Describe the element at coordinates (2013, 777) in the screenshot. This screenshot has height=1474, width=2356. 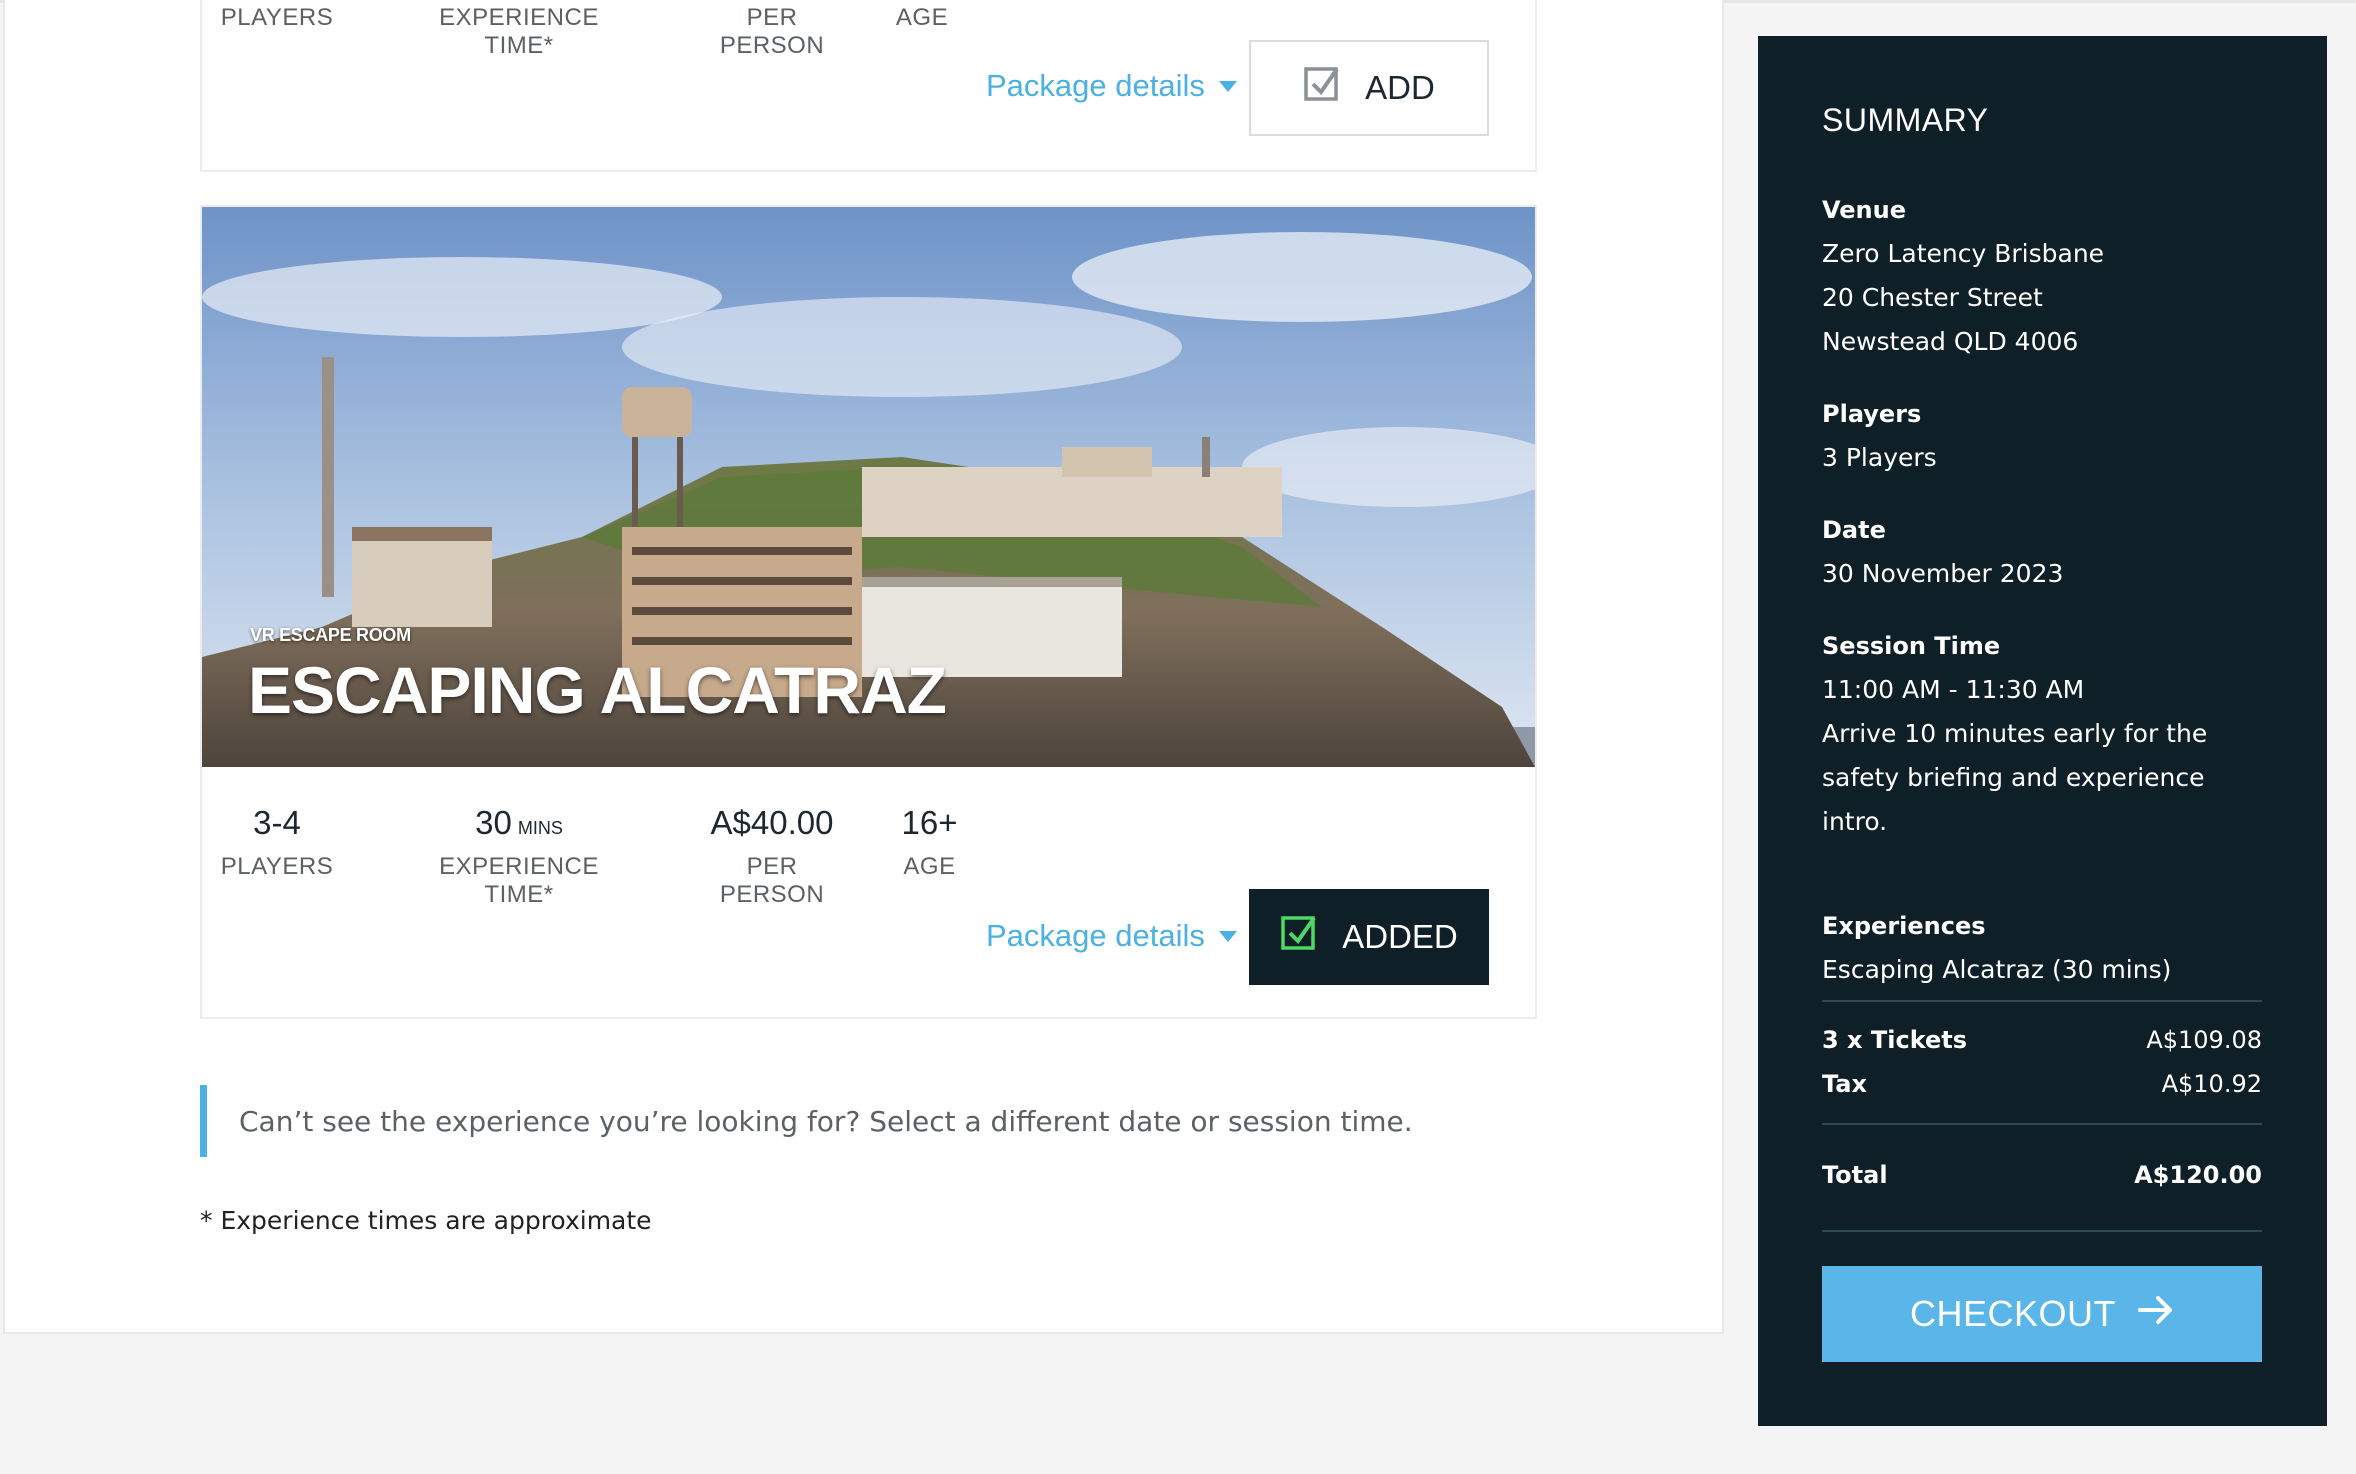
I see `session-note-line2: safety briefing and experience` at that location.